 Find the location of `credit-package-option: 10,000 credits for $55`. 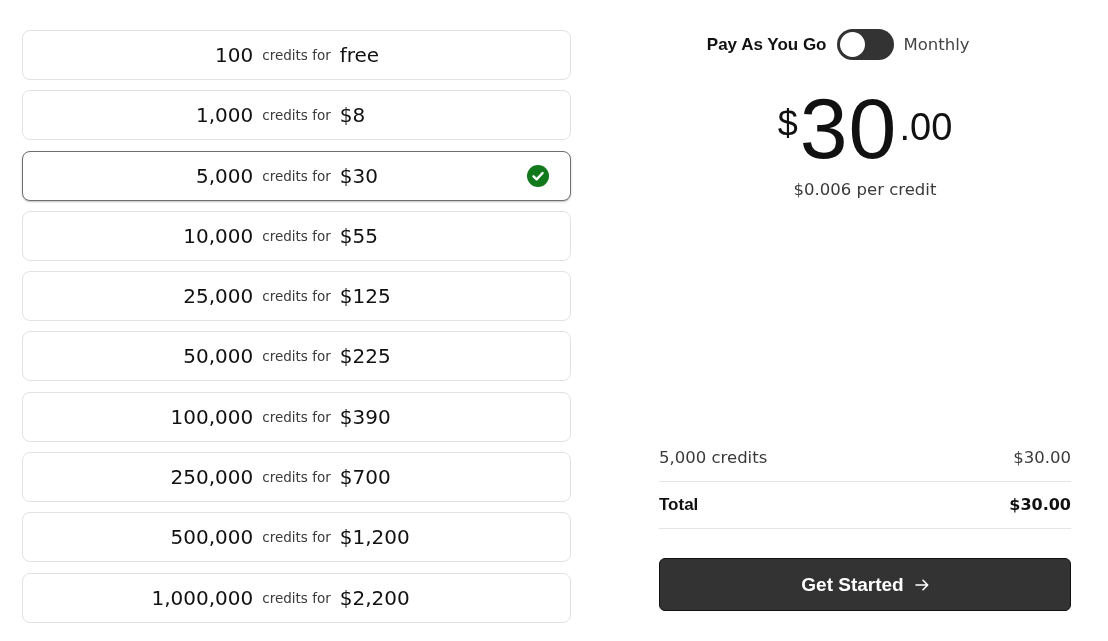

credit-package-option: 10,000 credits for $55 is located at coordinates (296, 235).